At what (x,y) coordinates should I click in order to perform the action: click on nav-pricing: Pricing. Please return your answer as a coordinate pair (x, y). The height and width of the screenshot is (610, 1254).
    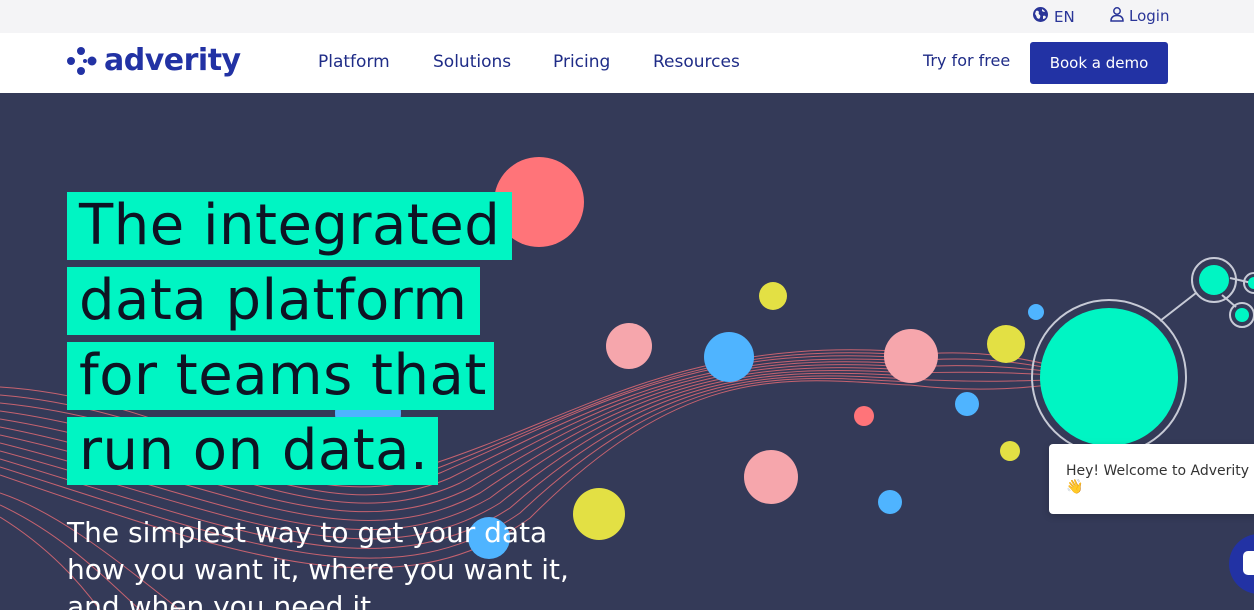
    Looking at the image, I should click on (581, 62).